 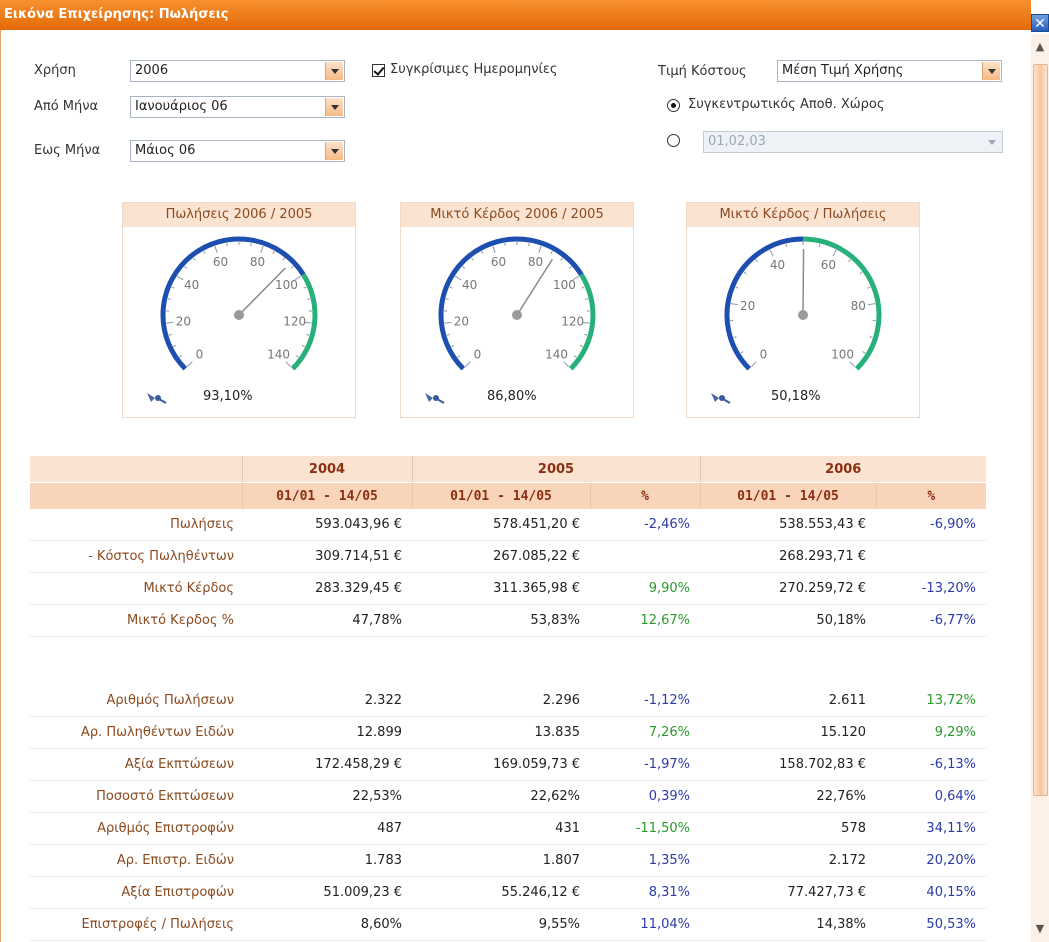 What do you see at coordinates (327, 796) in the screenshot?
I see `value-2004: 22,53%` at bounding box center [327, 796].